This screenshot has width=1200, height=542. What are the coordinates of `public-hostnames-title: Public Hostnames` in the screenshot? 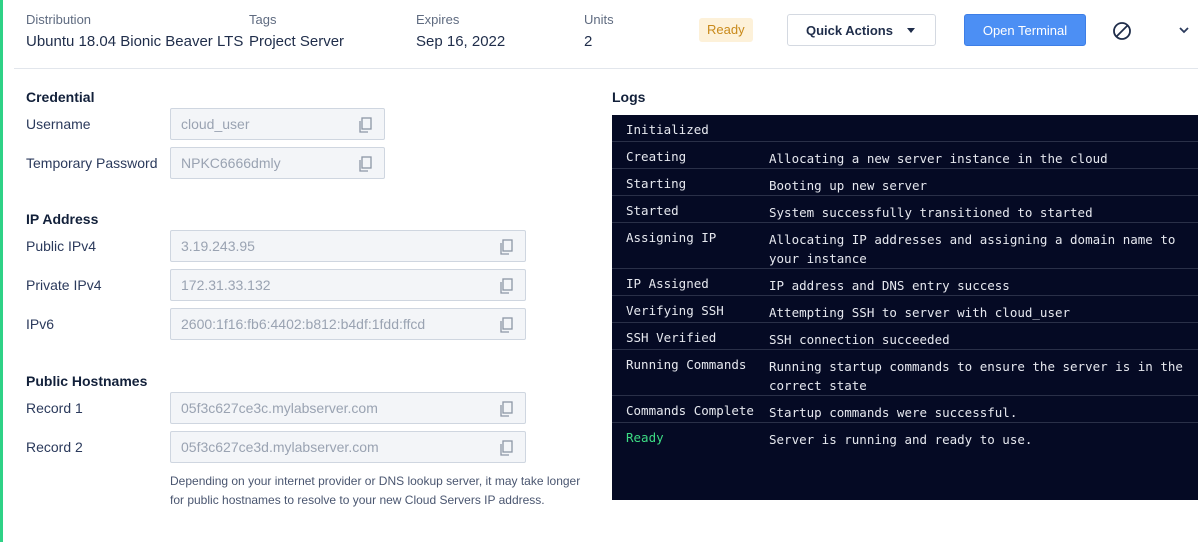 It's located at (87, 381).